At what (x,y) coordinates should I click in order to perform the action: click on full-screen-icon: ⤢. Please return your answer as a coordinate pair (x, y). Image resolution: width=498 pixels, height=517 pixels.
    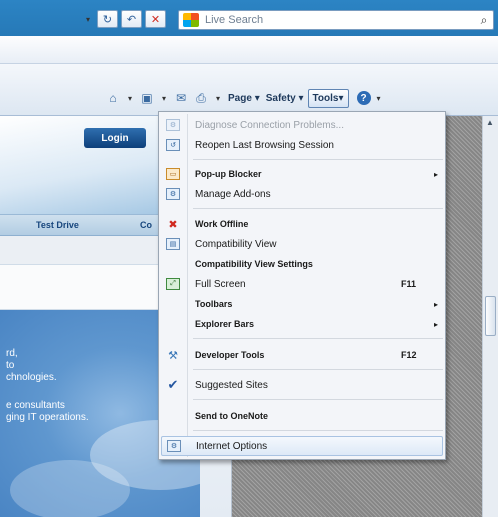
    Looking at the image, I should click on (173, 284).